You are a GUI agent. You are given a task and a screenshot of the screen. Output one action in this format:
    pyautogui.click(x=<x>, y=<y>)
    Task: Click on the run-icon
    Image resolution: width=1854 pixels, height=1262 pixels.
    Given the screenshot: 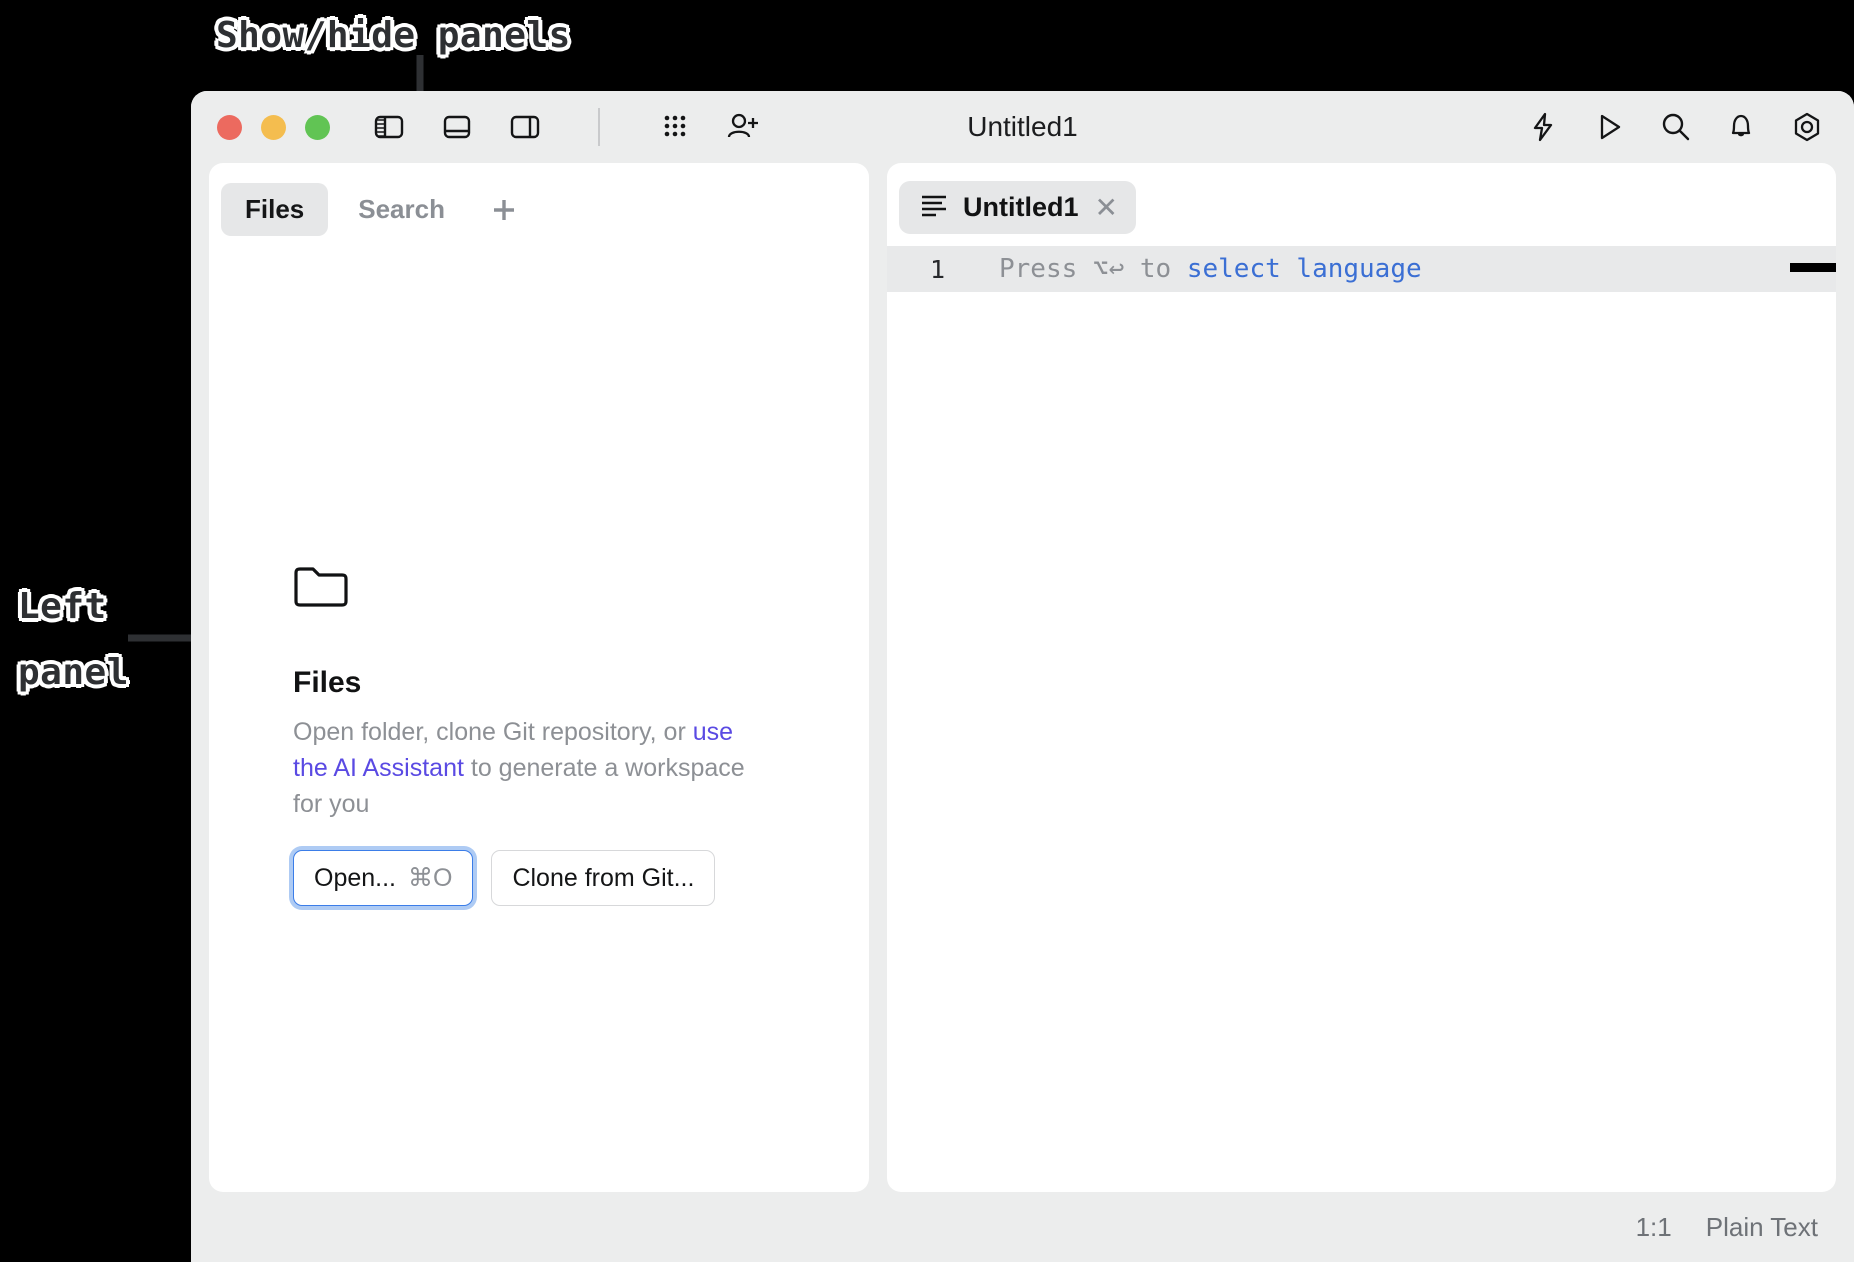 What is the action you would take?
    pyautogui.click(x=1609, y=127)
    